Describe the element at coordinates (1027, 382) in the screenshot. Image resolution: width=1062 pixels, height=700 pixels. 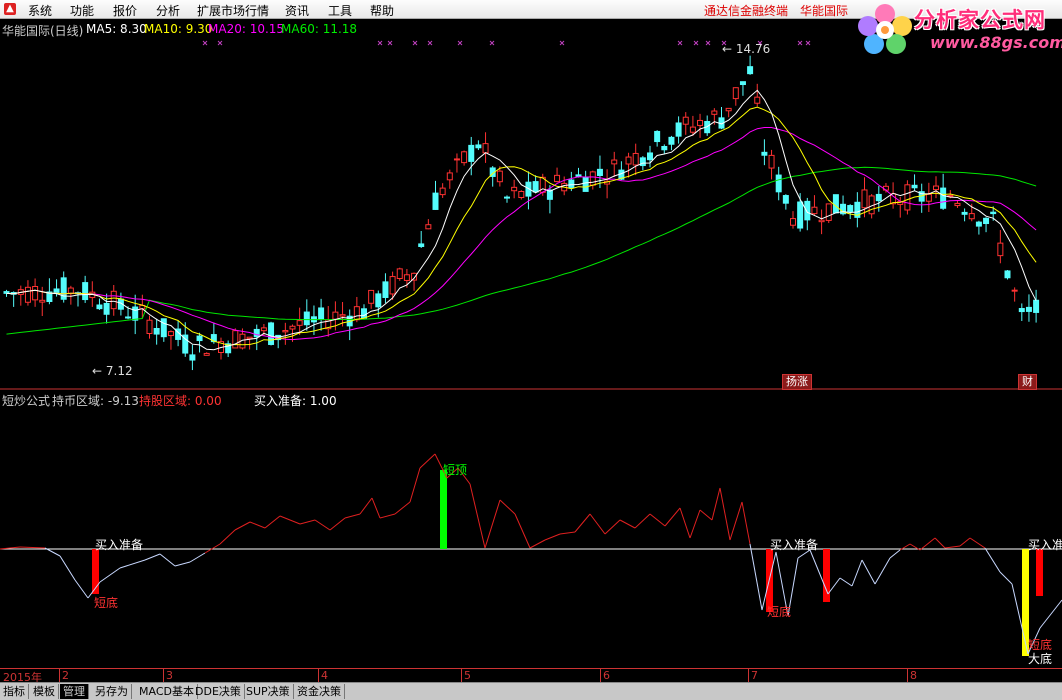
I see `event-badge-finance: 财` at that location.